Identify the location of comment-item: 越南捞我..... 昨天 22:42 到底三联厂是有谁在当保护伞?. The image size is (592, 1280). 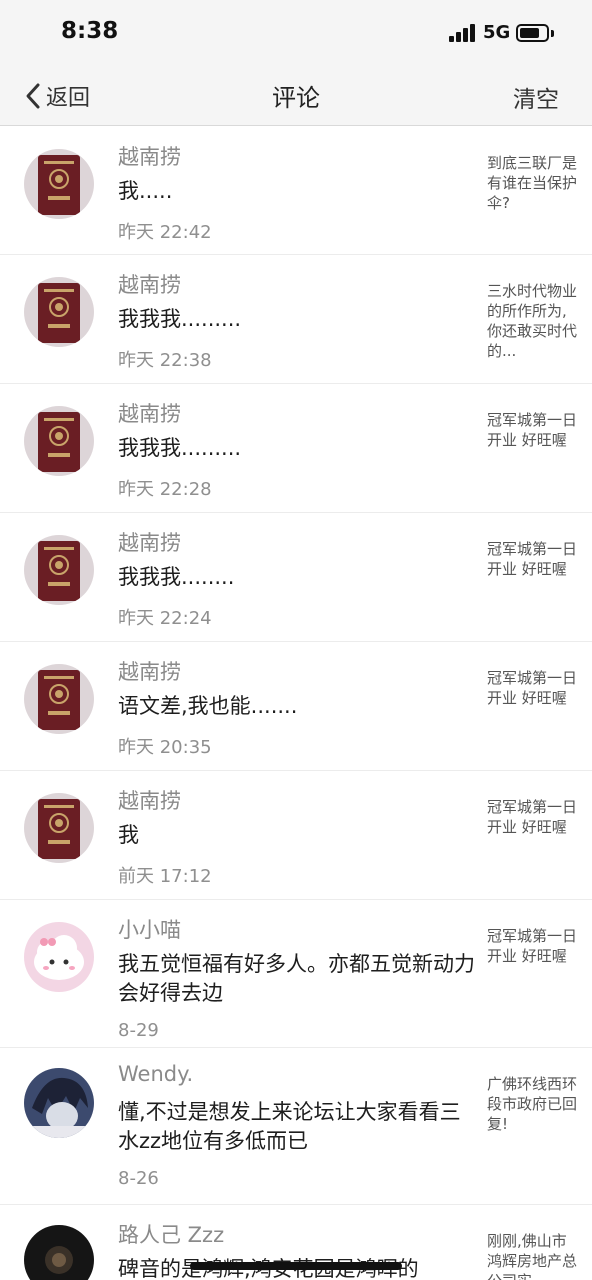
(296, 191).